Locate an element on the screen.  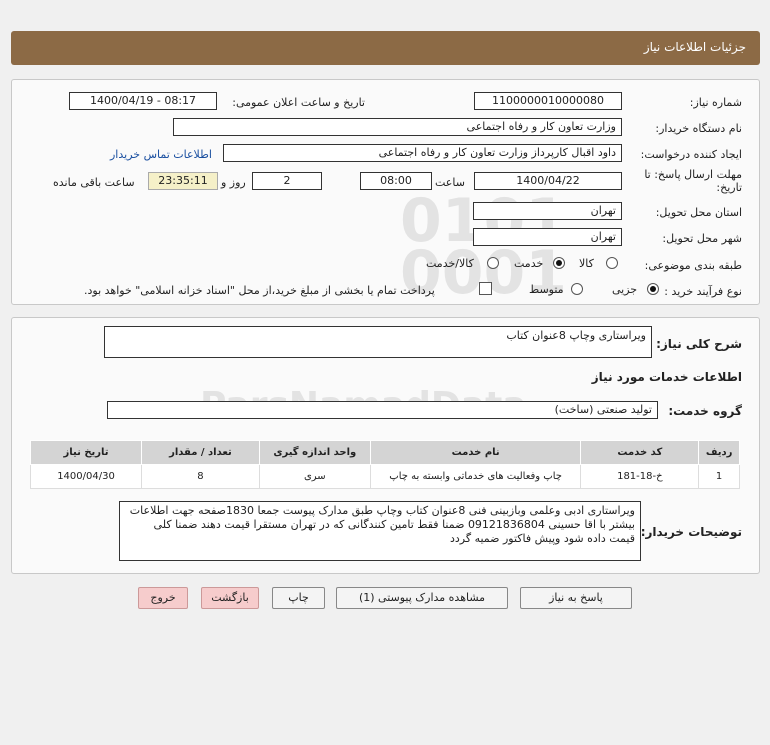
cell-quantity: 8 is located at coordinates (200, 476).